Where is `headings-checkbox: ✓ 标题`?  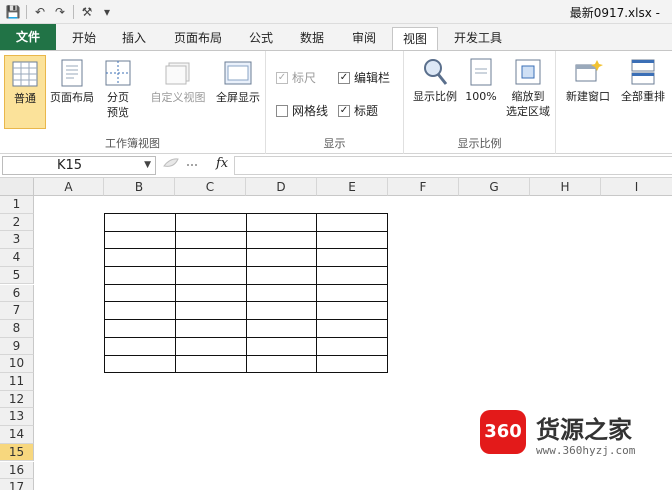
headings-checkbox: ✓ 标题 is located at coordinates (358, 110).